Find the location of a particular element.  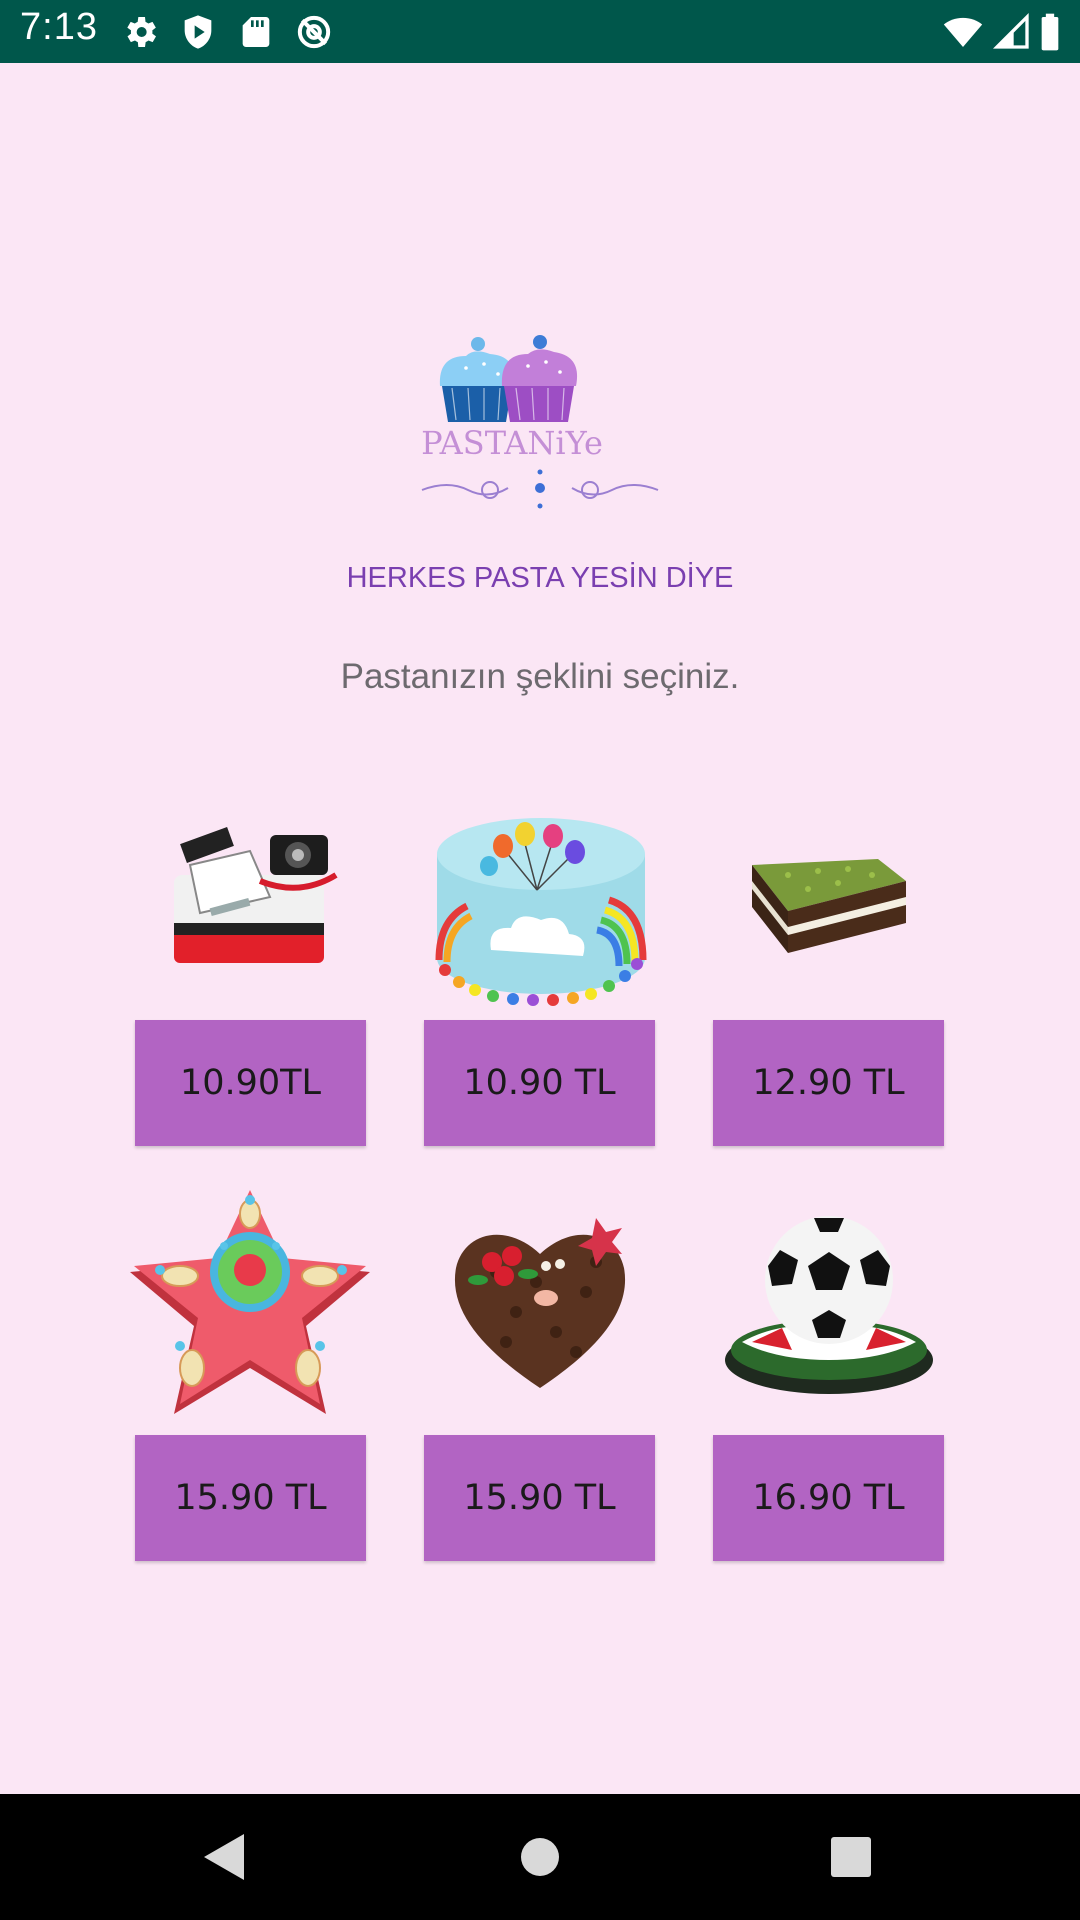

no-sync-icon is located at coordinates (314, 32).